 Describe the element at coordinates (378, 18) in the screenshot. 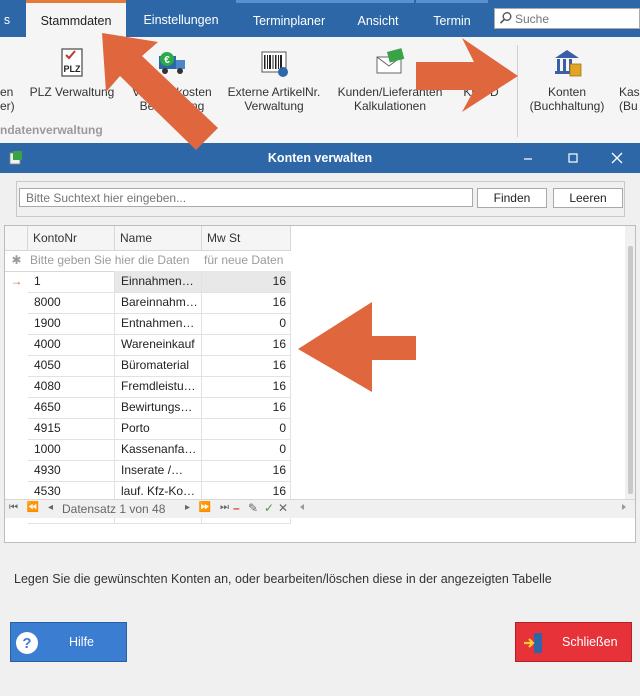

I see `tab-ansicht: Ansicht` at that location.